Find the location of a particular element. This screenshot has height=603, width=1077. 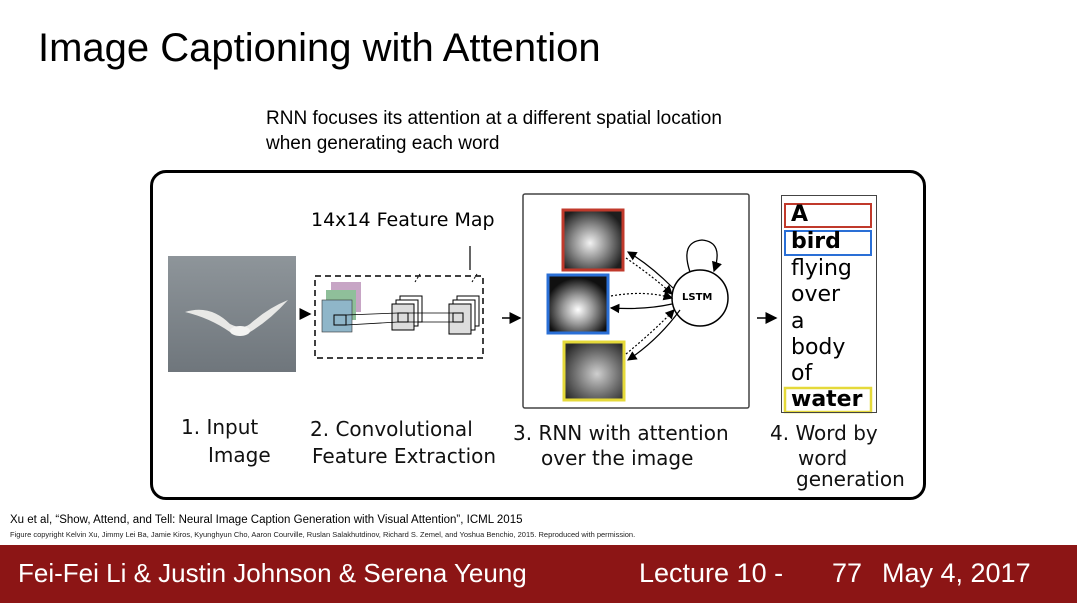

lstm-label: LSTM is located at coordinates (697, 297).